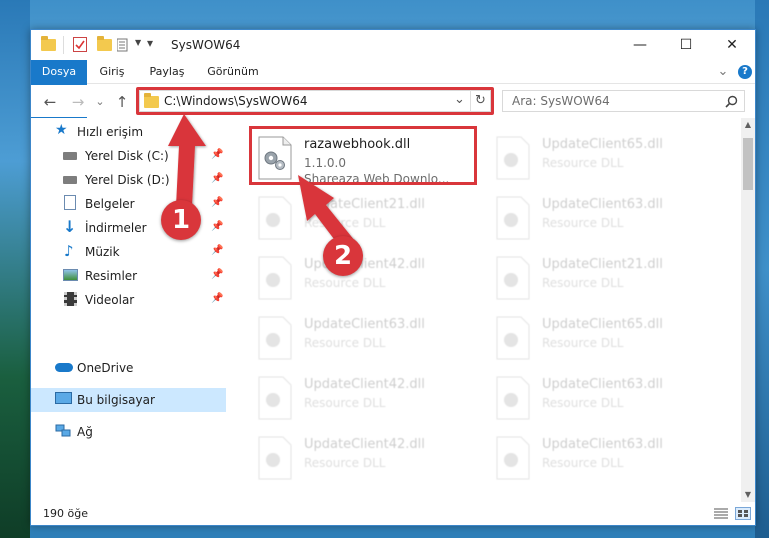 The image size is (769, 538). I want to click on search-field: Ara: SysWOW64, so click(623, 101).